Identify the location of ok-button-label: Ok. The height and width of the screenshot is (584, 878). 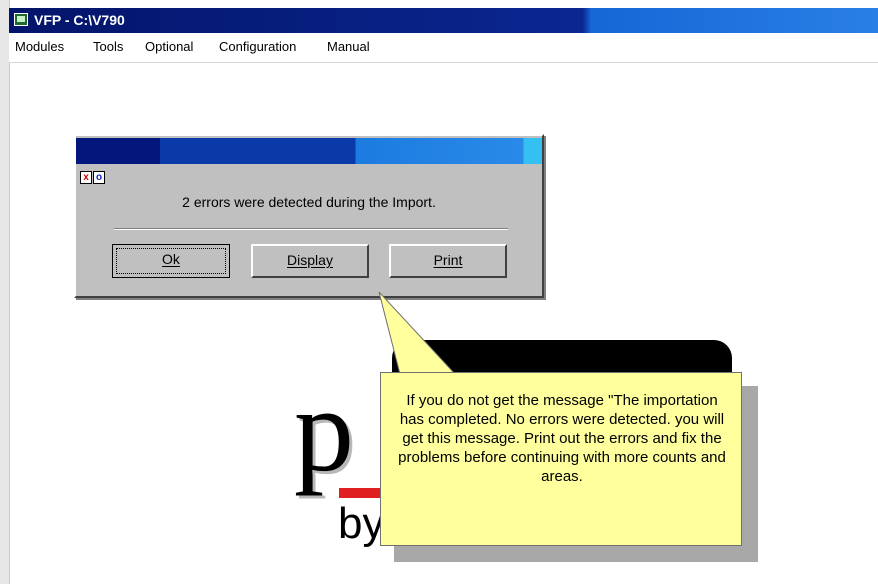
(171, 259).